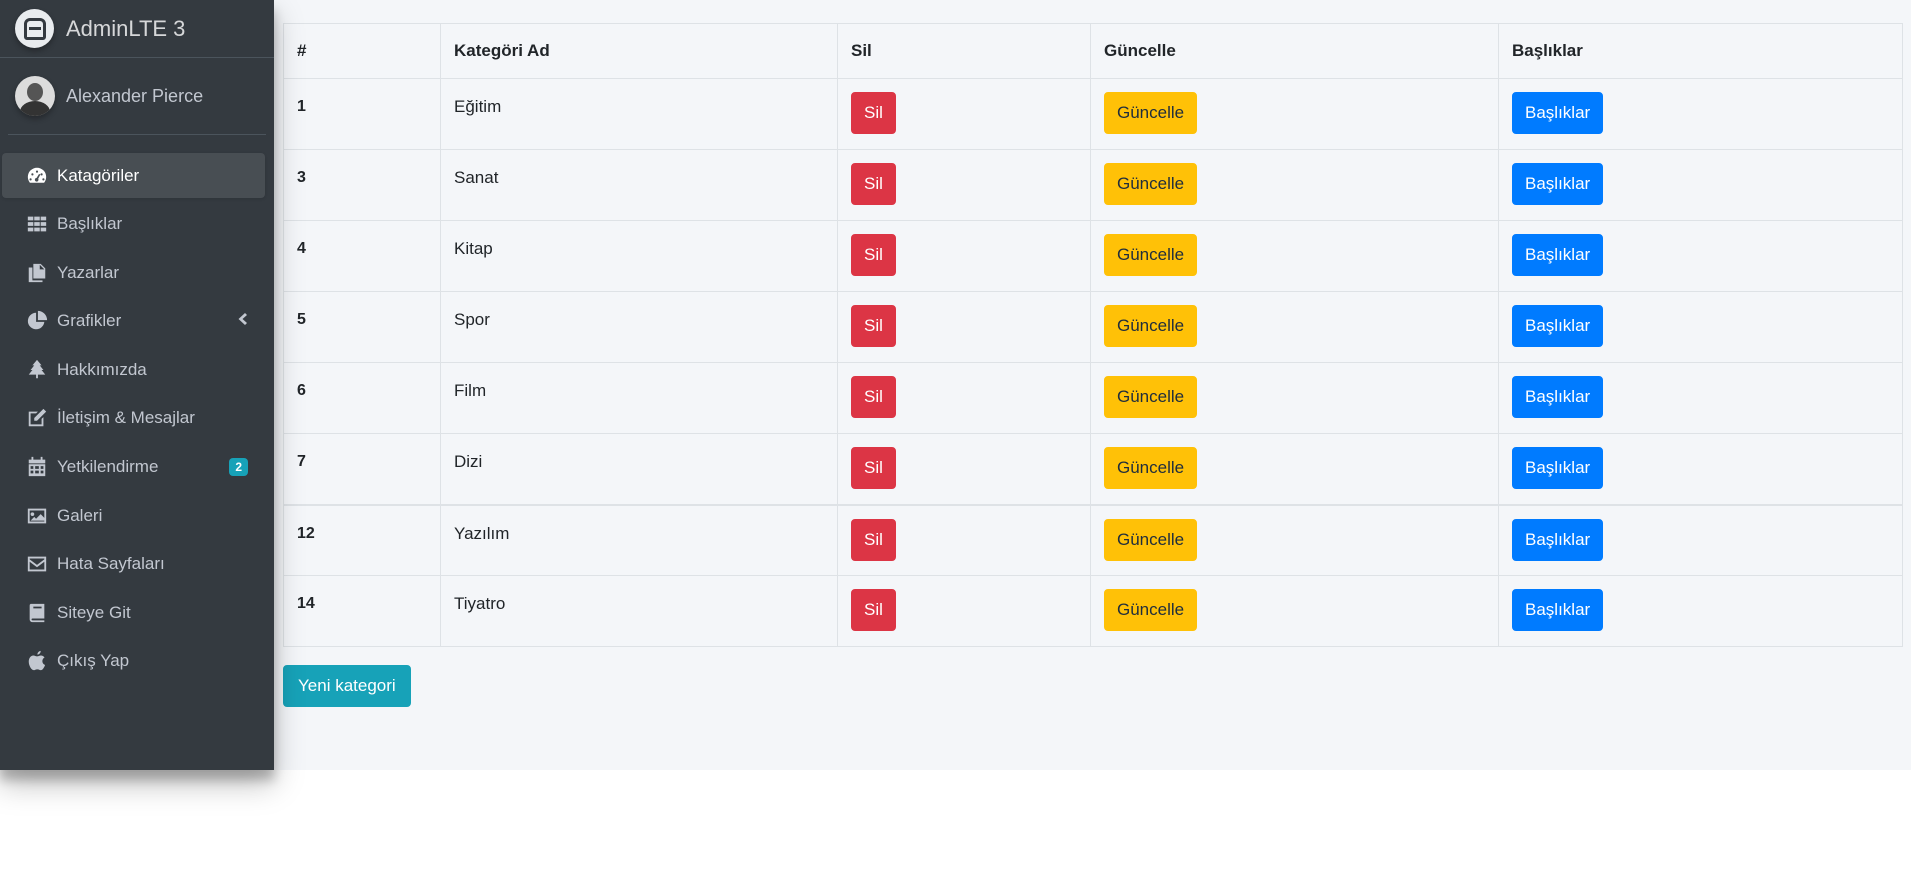 This screenshot has width=1911, height=895. What do you see at coordinates (89, 321) in the screenshot?
I see `sidebar-item-label: Grafikler` at bounding box center [89, 321].